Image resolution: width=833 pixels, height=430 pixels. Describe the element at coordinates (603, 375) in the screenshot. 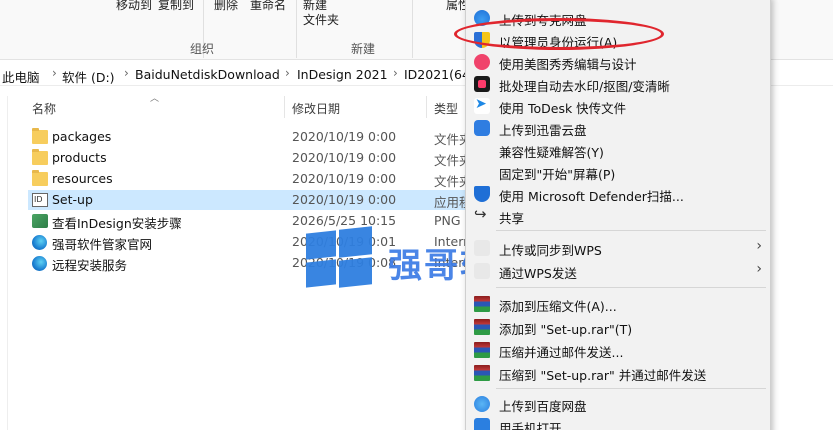

I see `menu-item-label: 压缩到 "Set-up.rar" 并通过邮件发送` at that location.